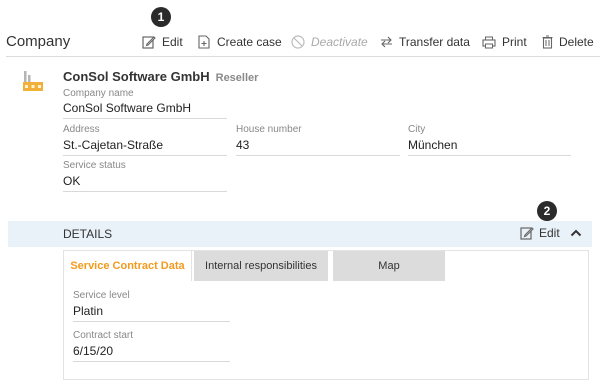 This screenshot has width=600, height=387. I want to click on service-status-field: OK, so click(145, 183).